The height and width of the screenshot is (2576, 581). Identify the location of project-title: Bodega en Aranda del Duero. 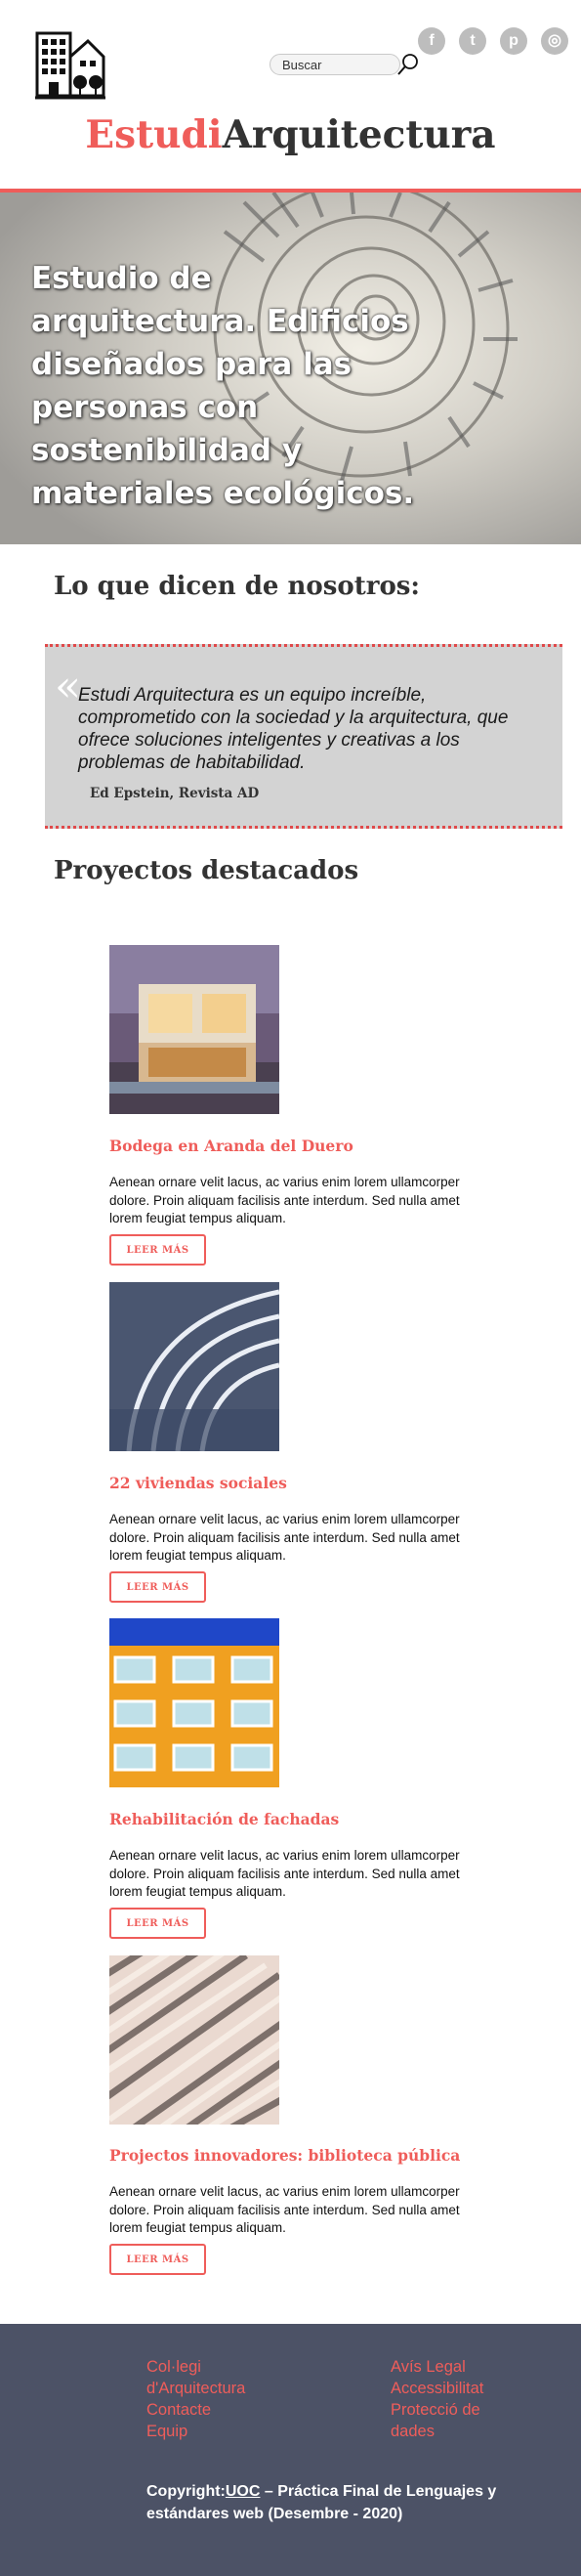
(231, 1146).